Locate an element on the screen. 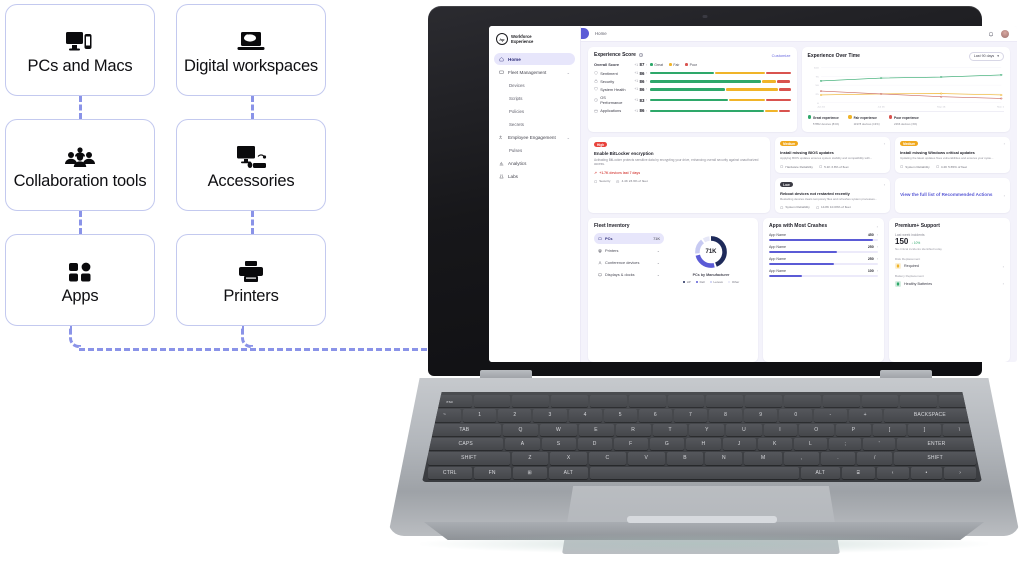 The width and height of the screenshot is (1024, 577). sidebar-item-policies: Policies is located at coordinates (534, 111).